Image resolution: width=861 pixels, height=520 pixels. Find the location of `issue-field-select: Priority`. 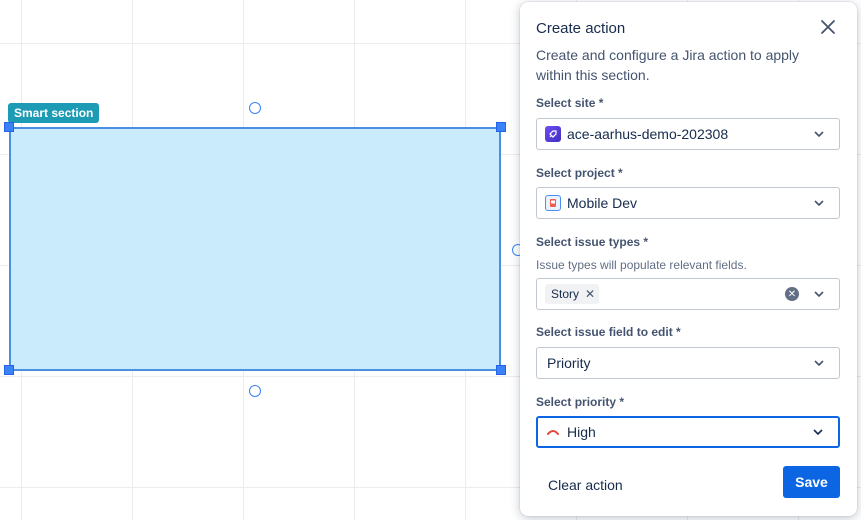

issue-field-select: Priority is located at coordinates (688, 363).